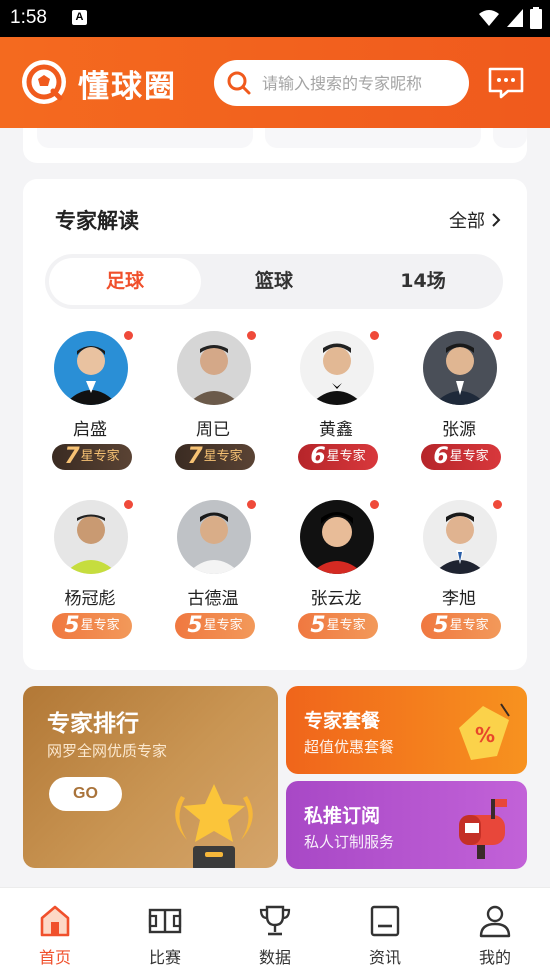 The height and width of the screenshot is (979, 550). Describe the element at coordinates (127, 87) in the screenshot. I see `app-name: 懂球圈` at that location.